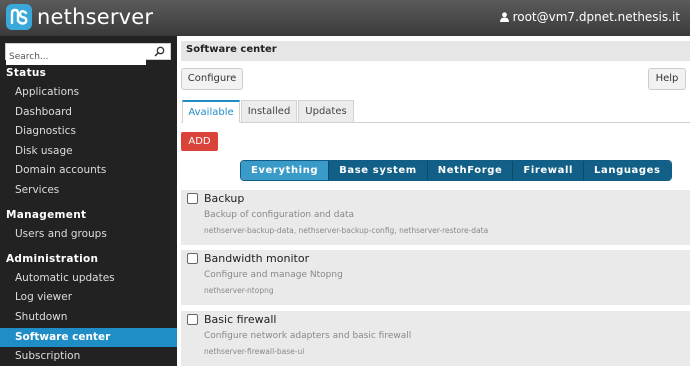  Describe the element at coordinates (88, 131) in the screenshot. I see `sidebar-item-diagnostics: Diagnostics` at that location.